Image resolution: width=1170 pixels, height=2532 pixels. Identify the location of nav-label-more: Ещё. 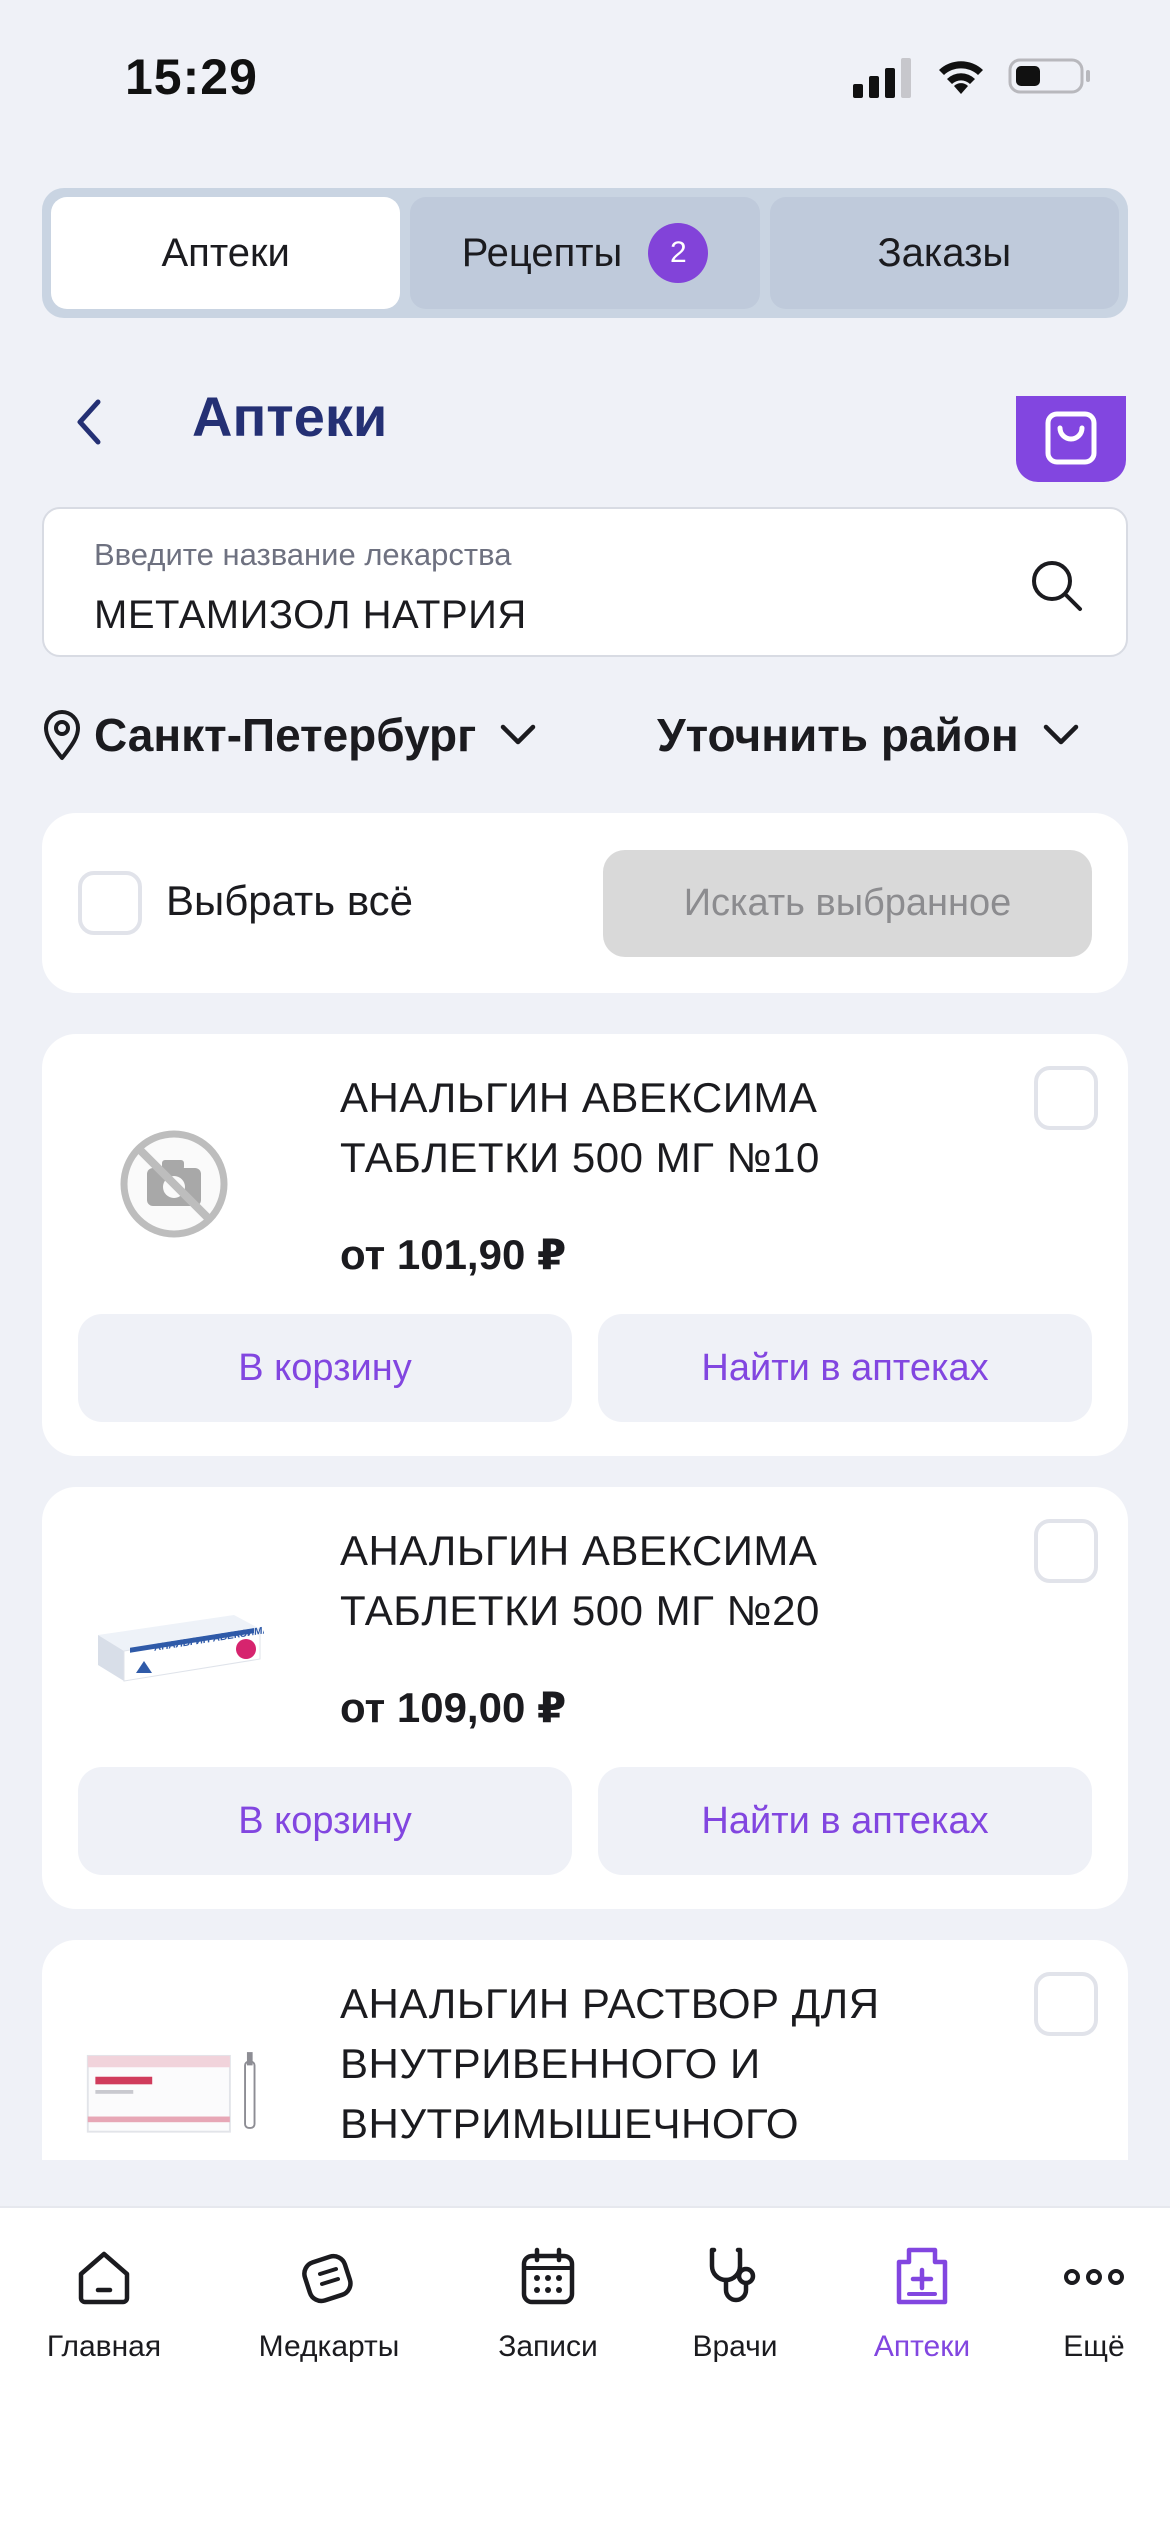
(1094, 2346).